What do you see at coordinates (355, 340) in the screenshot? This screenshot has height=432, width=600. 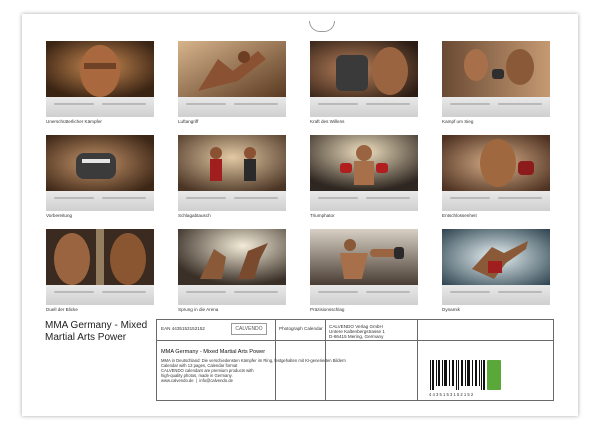 I see `info-row-divider` at bounding box center [355, 340].